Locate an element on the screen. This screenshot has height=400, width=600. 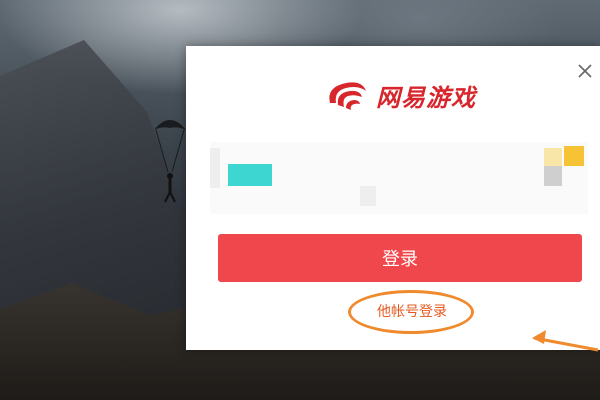
login-button-label: 登录 is located at coordinates (400, 259).